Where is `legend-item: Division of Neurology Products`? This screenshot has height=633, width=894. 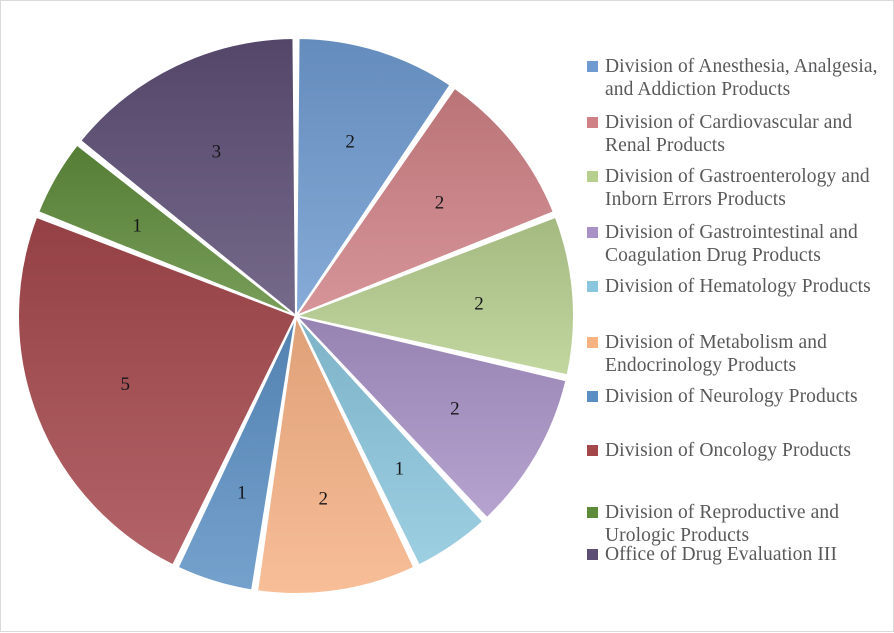
legend-item: Division of Neurology Products is located at coordinates (737, 396).